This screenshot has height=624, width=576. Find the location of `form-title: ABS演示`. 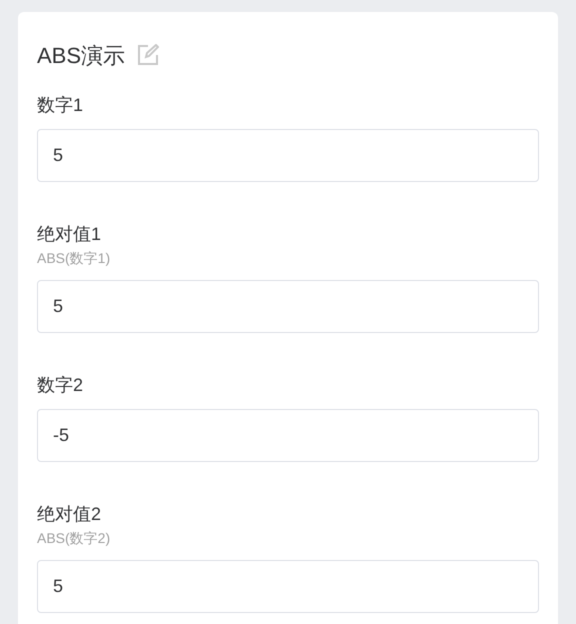

form-title: ABS演示 is located at coordinates (81, 56).